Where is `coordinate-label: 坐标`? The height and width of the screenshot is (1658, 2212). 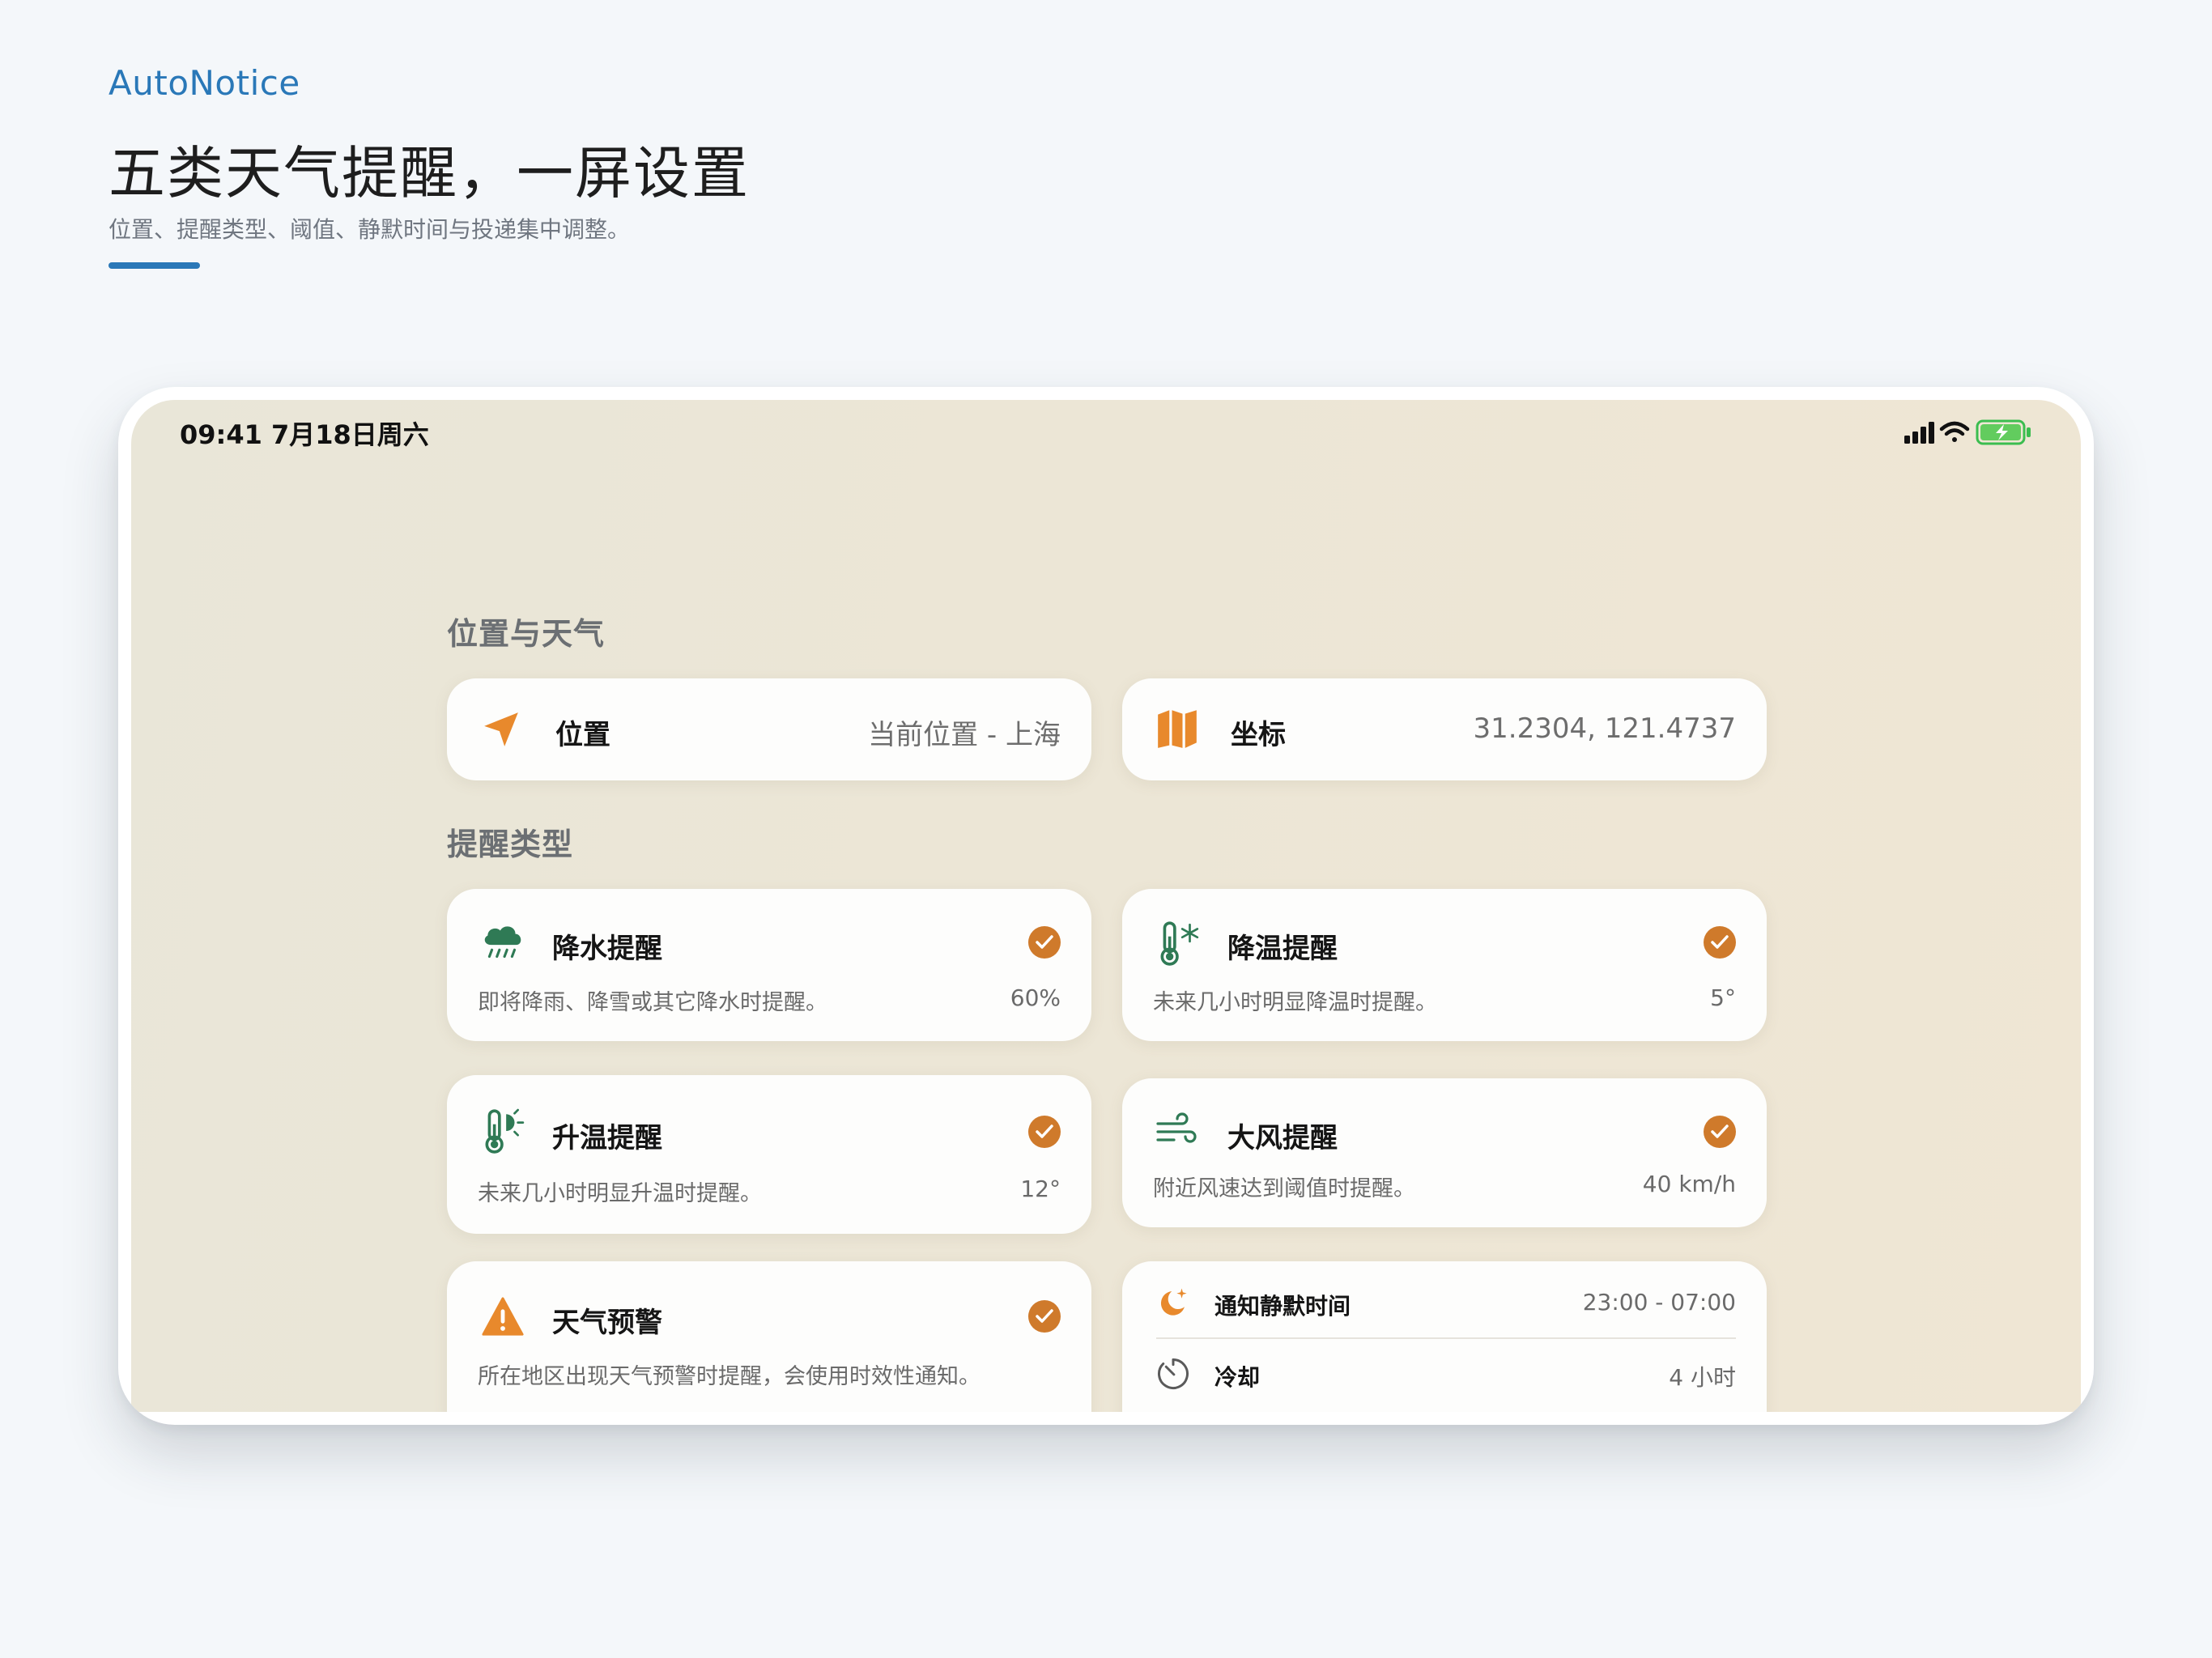
coordinate-label: 坐标 is located at coordinates (1259, 735).